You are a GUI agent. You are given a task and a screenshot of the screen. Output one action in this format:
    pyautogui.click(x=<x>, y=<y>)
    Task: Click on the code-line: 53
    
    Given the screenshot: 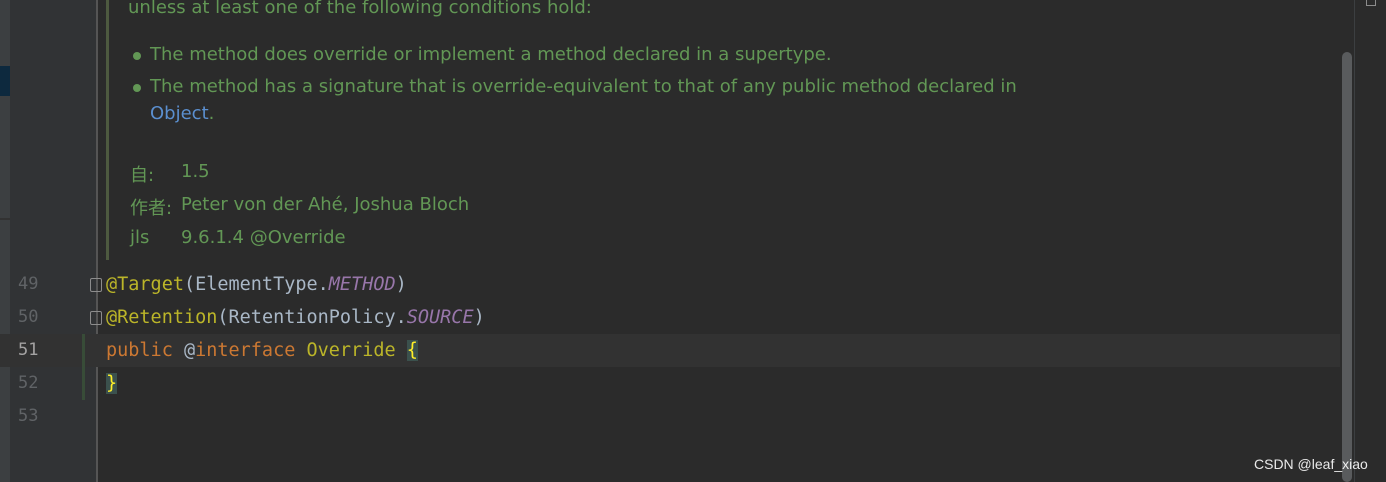 What is the action you would take?
    pyautogui.click(x=670, y=416)
    